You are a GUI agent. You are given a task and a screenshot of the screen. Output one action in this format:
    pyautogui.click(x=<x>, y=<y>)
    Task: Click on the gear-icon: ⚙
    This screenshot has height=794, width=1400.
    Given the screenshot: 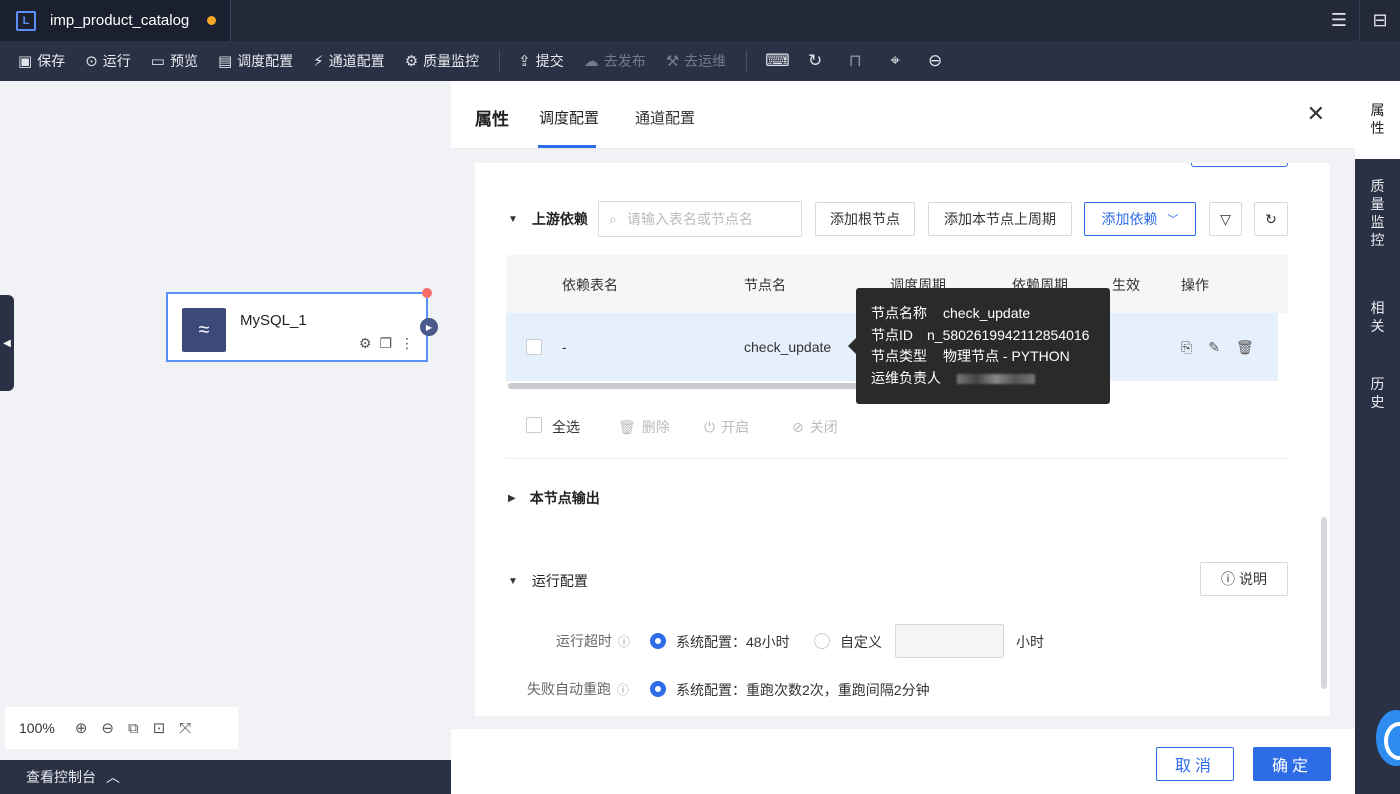 What is the action you would take?
    pyautogui.click(x=365, y=343)
    